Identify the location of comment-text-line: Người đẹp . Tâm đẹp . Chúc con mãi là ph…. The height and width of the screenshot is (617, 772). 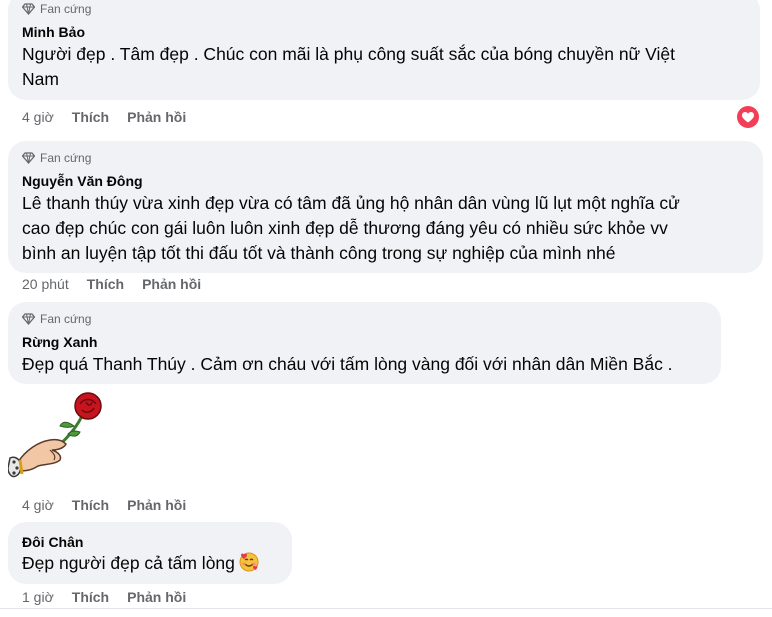
(348, 54).